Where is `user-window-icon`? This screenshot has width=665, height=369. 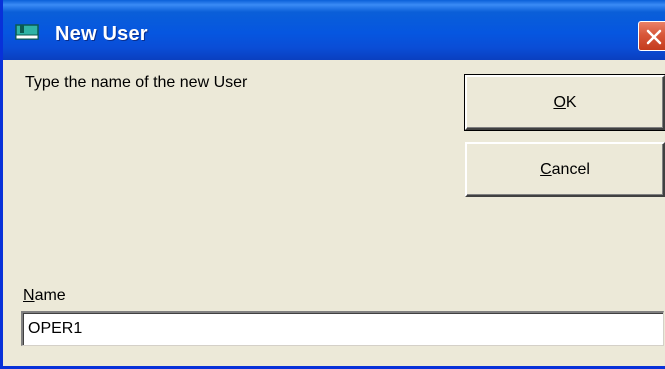 user-window-icon is located at coordinates (27, 32).